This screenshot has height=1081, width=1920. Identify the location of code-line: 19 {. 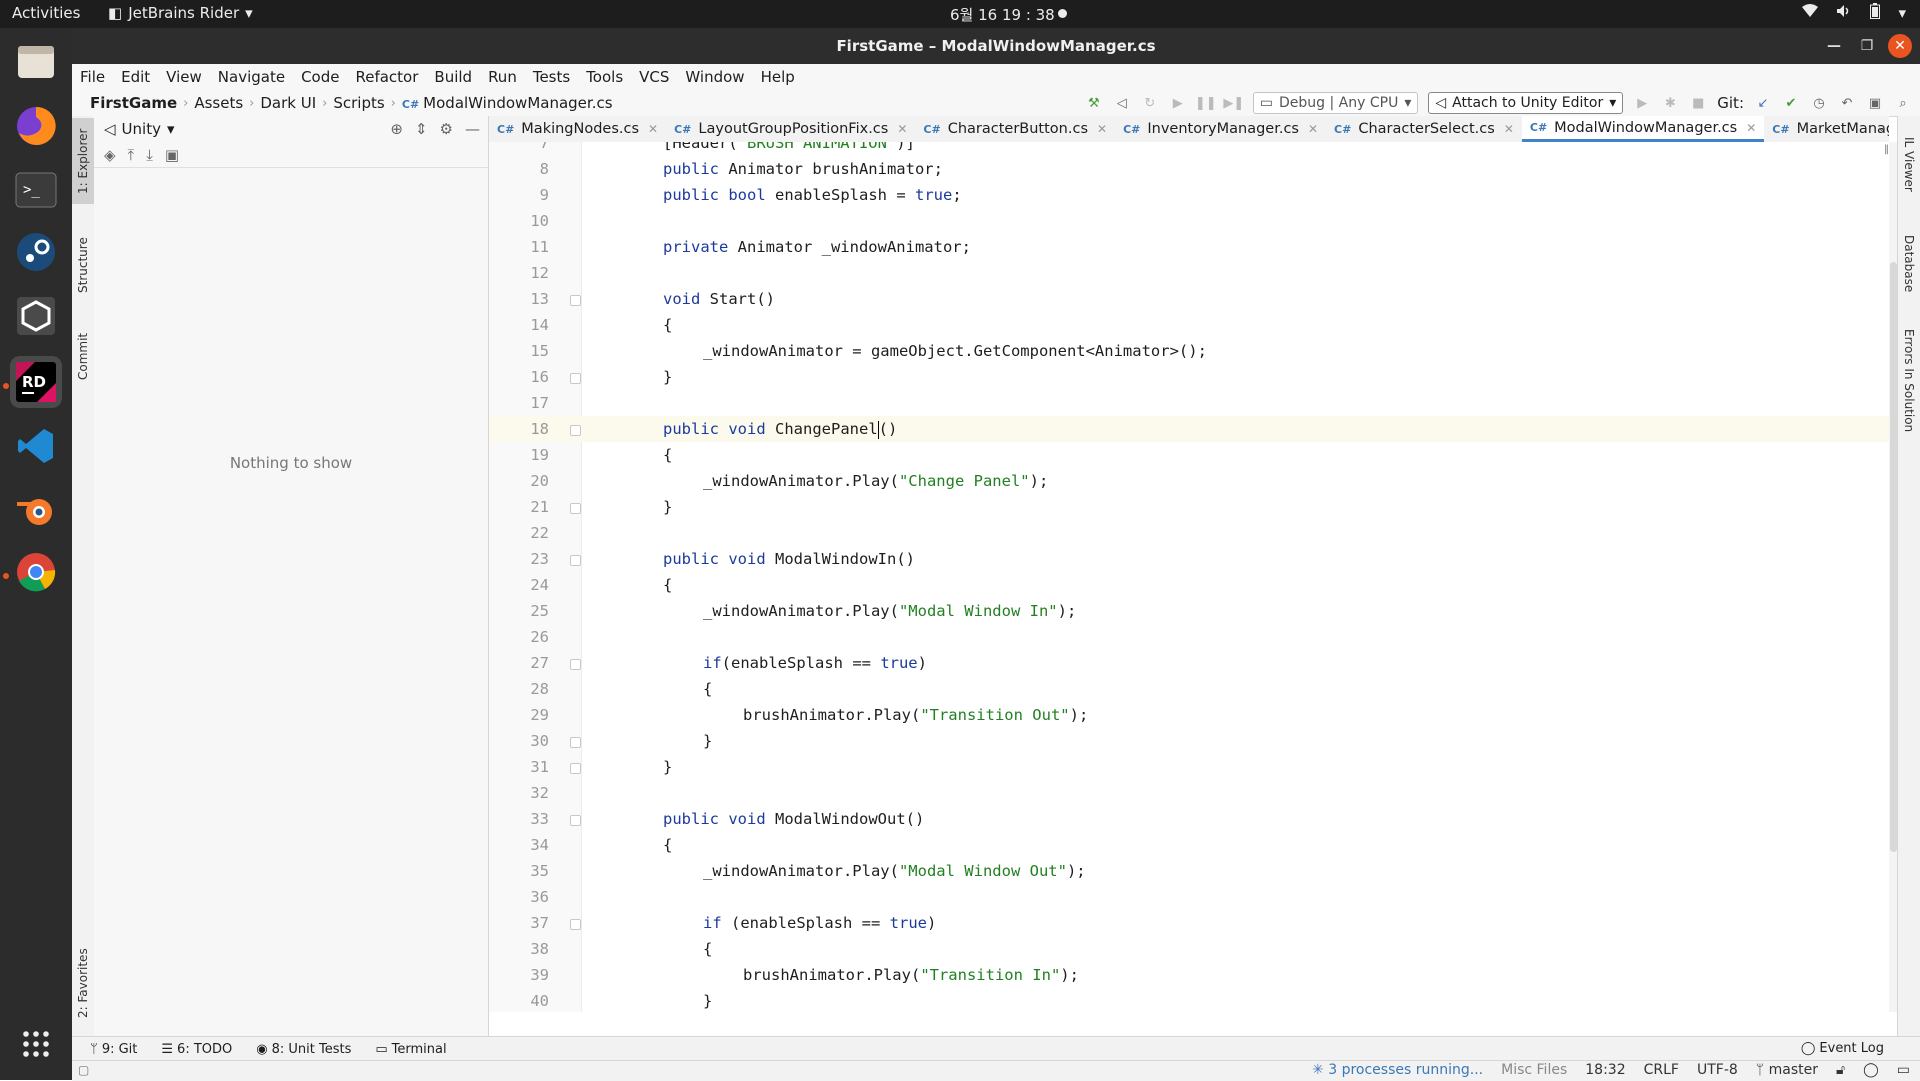
(1189, 455).